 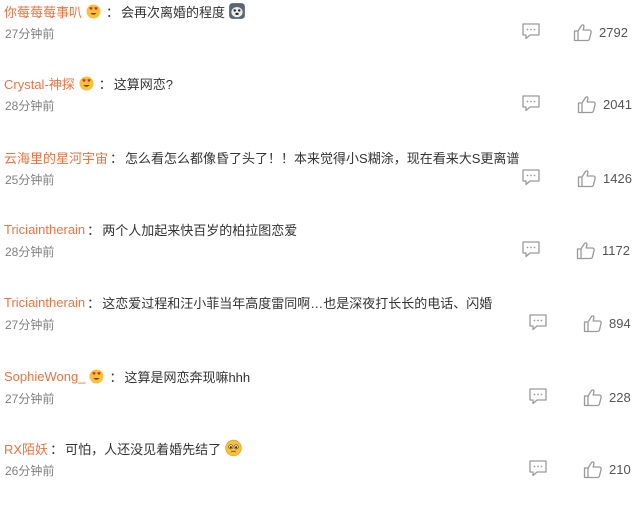 I want to click on like-button: 1172, so click(x=603, y=250).